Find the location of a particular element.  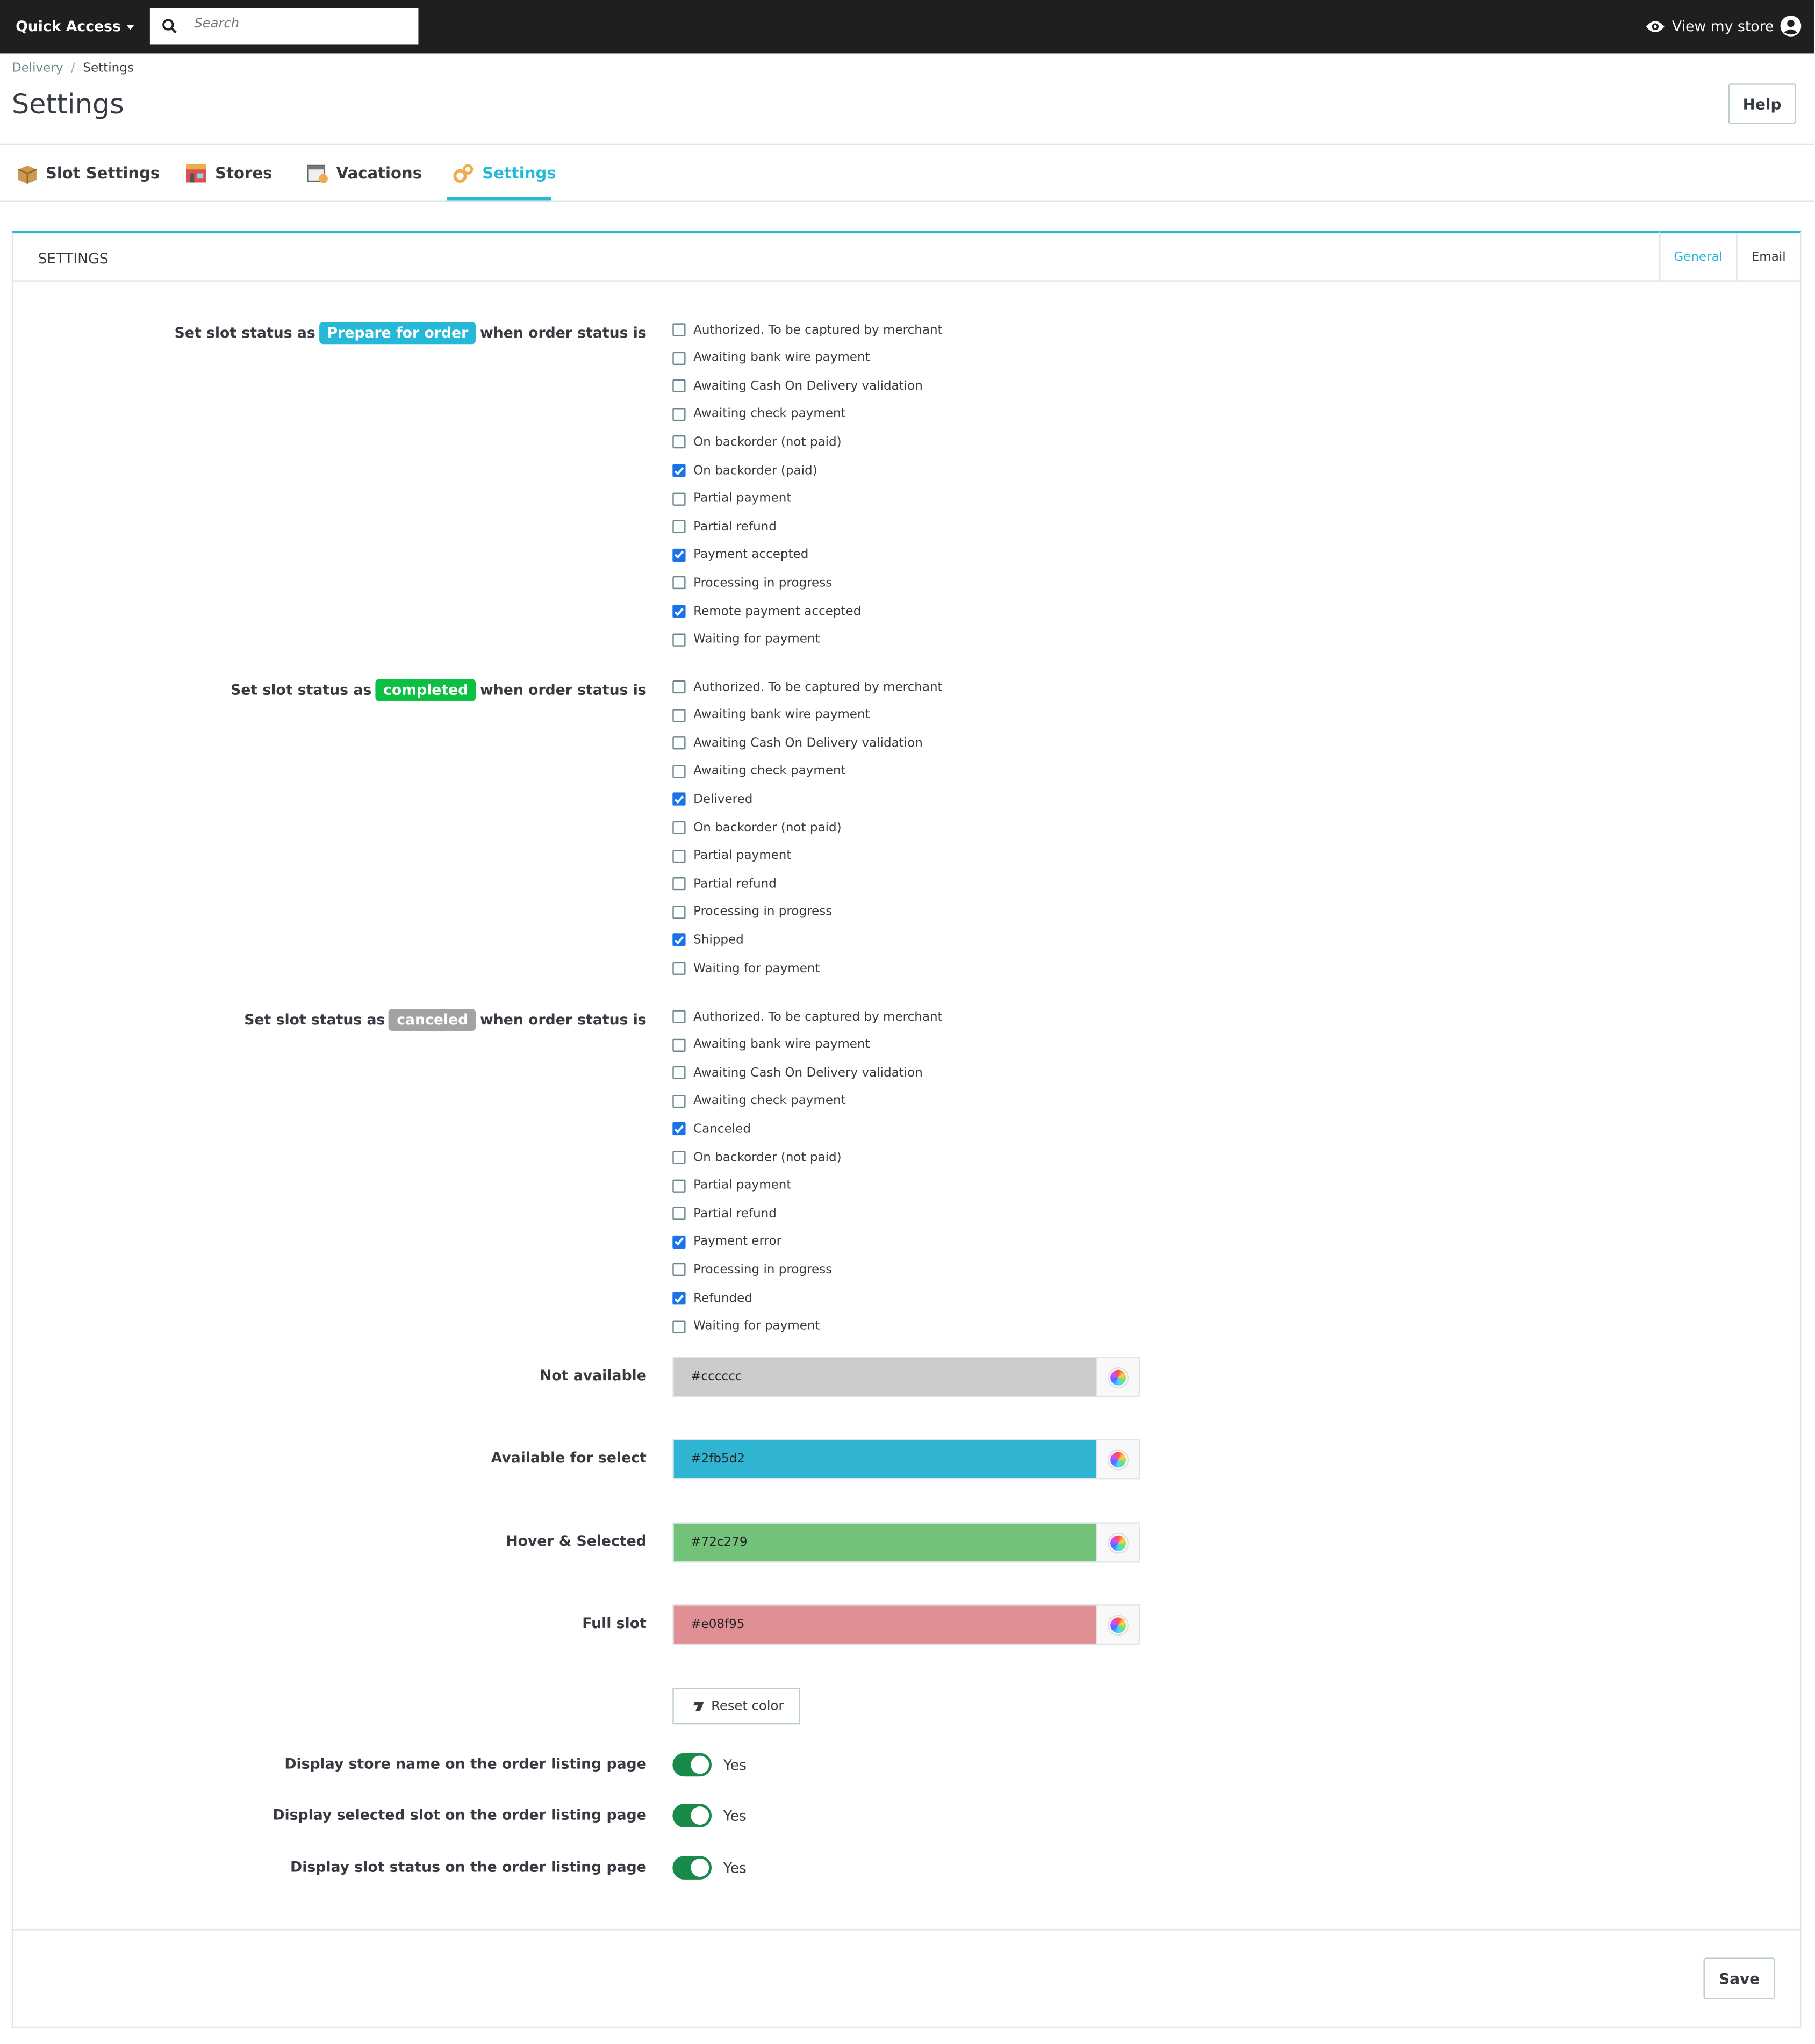

order-status-checkbox-row: Remote payment accepted is located at coordinates (767, 611).